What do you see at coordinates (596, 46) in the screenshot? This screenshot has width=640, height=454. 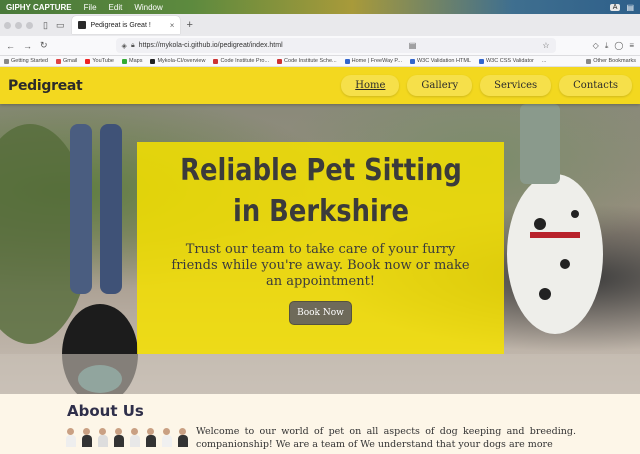 I see `pocket-icon: ◇` at bounding box center [596, 46].